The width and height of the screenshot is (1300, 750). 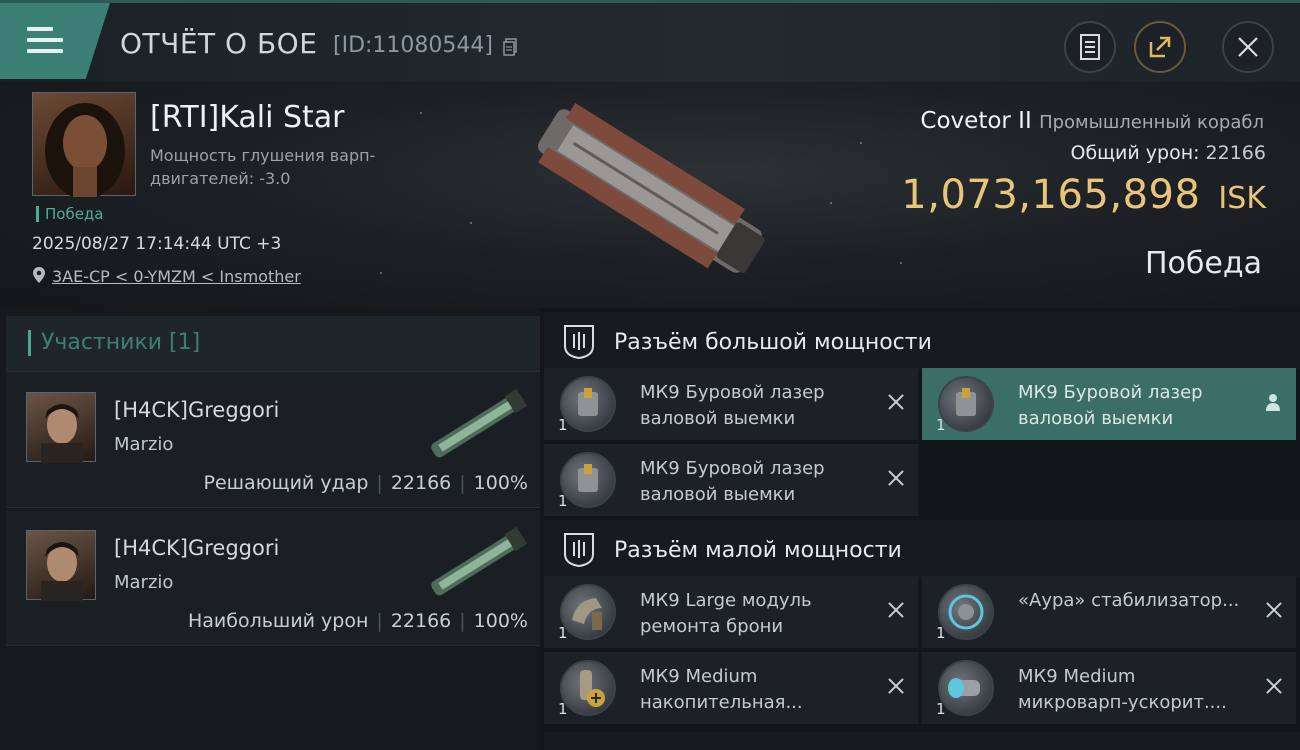 I want to click on attacker-stats: Решающий удар | 22166 | 100%, so click(x=365, y=483).